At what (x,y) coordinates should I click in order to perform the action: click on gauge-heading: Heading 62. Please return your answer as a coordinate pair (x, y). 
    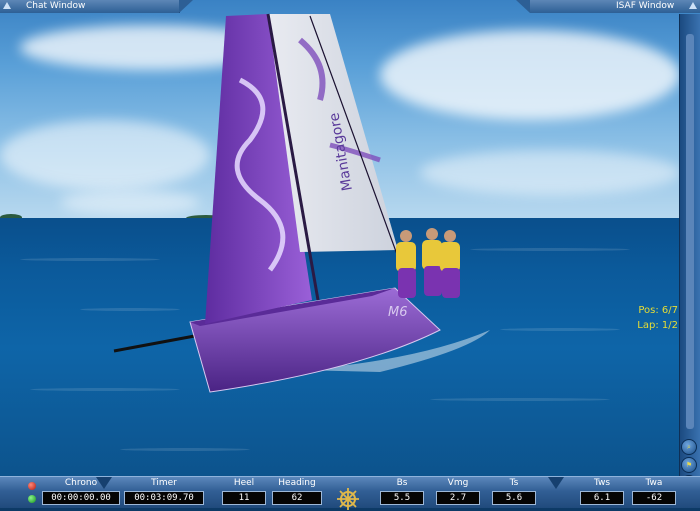
    Looking at the image, I should click on (297, 492).